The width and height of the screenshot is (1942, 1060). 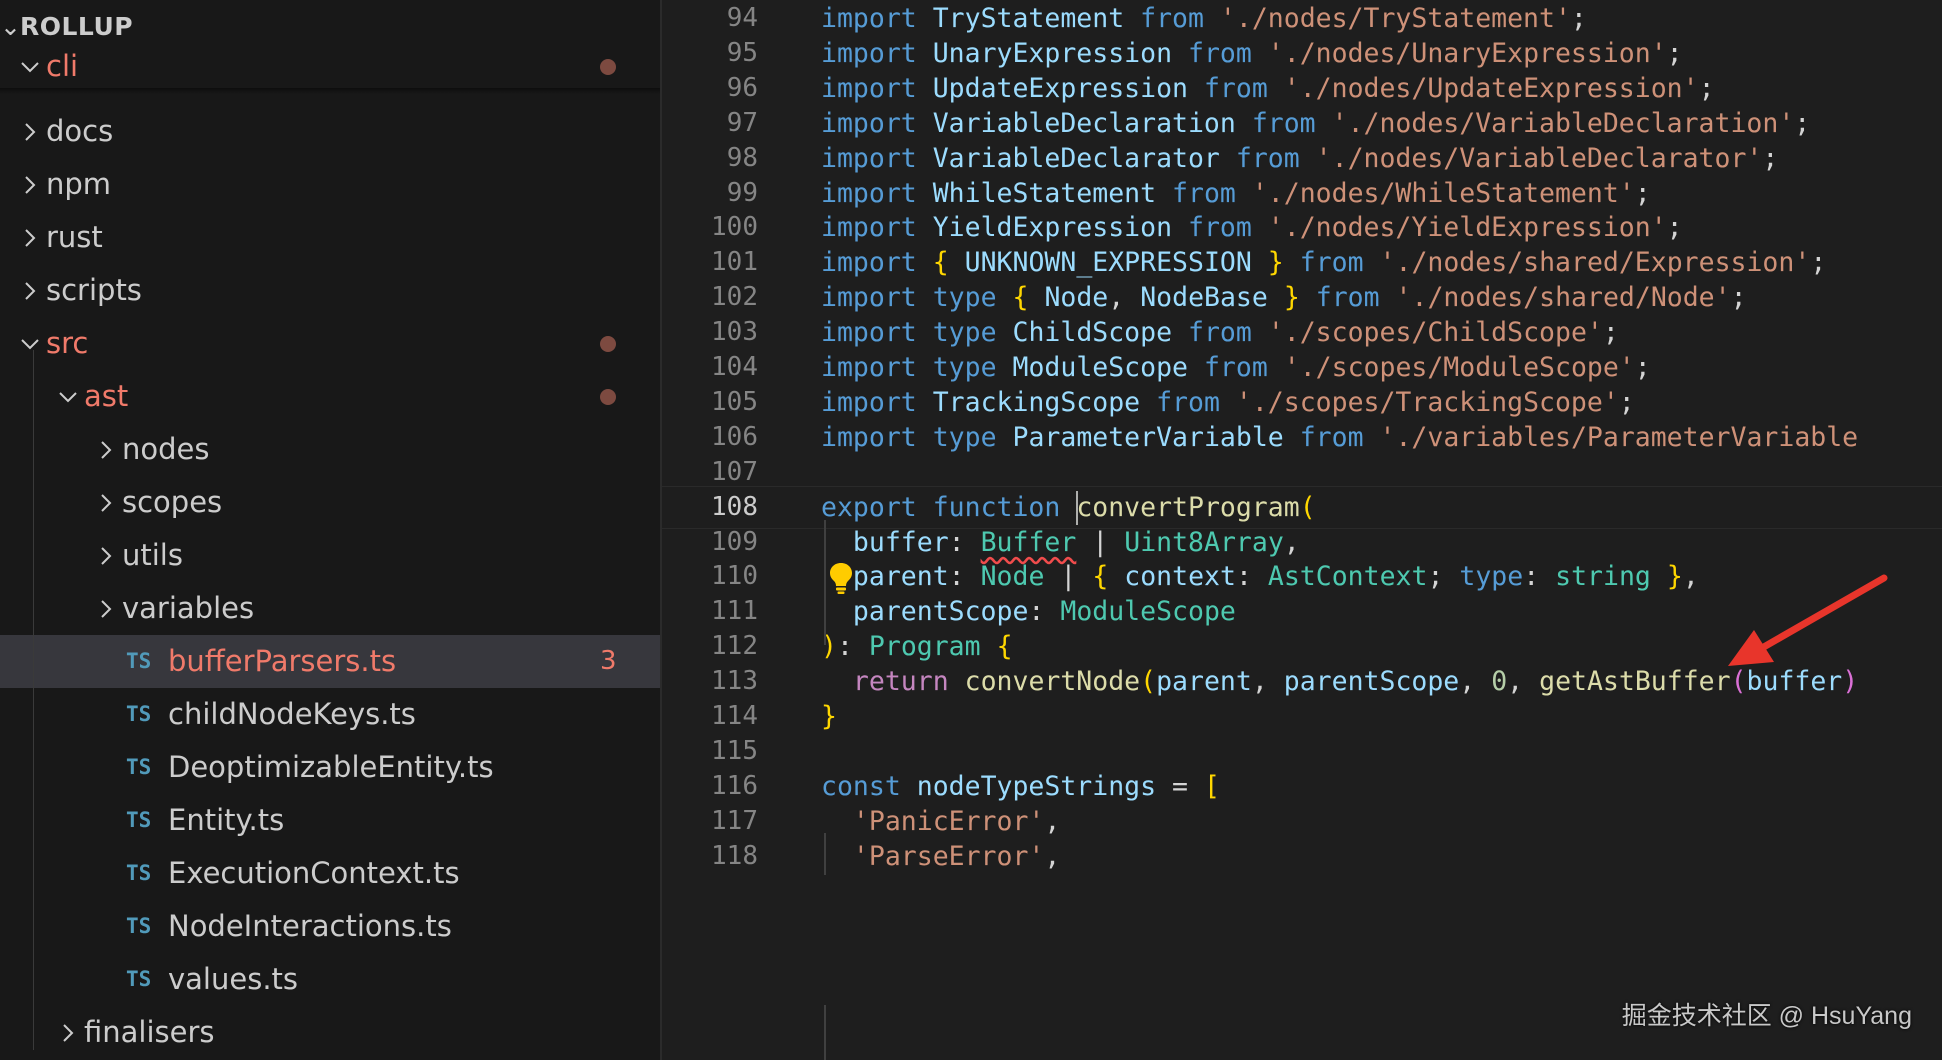 I want to click on tree-file-entity-ts: TS Entity.ts, so click(x=330, y=820).